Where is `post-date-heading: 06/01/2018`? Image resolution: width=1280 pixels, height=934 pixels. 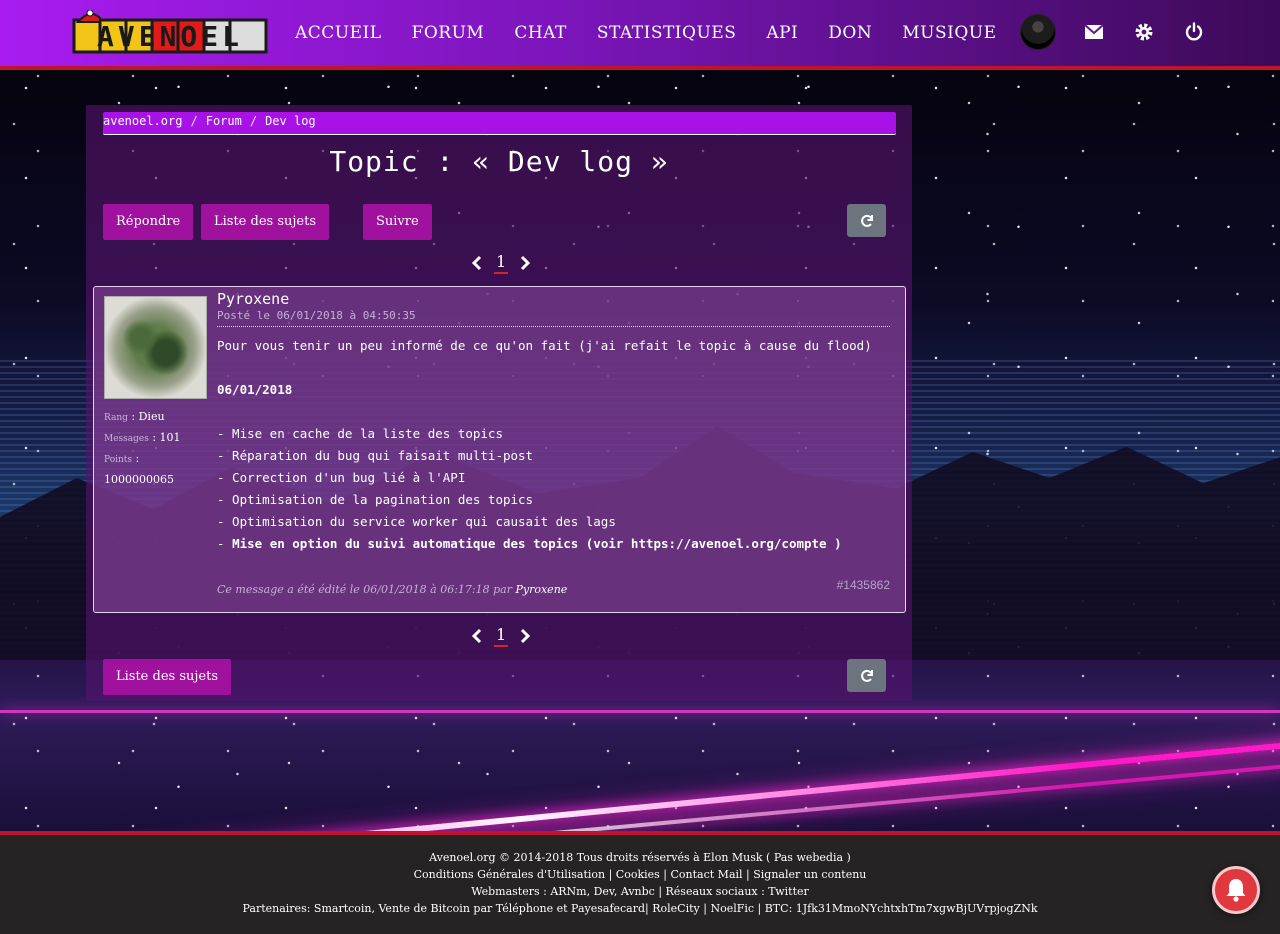 post-date-heading: 06/01/2018 is located at coordinates (255, 389).